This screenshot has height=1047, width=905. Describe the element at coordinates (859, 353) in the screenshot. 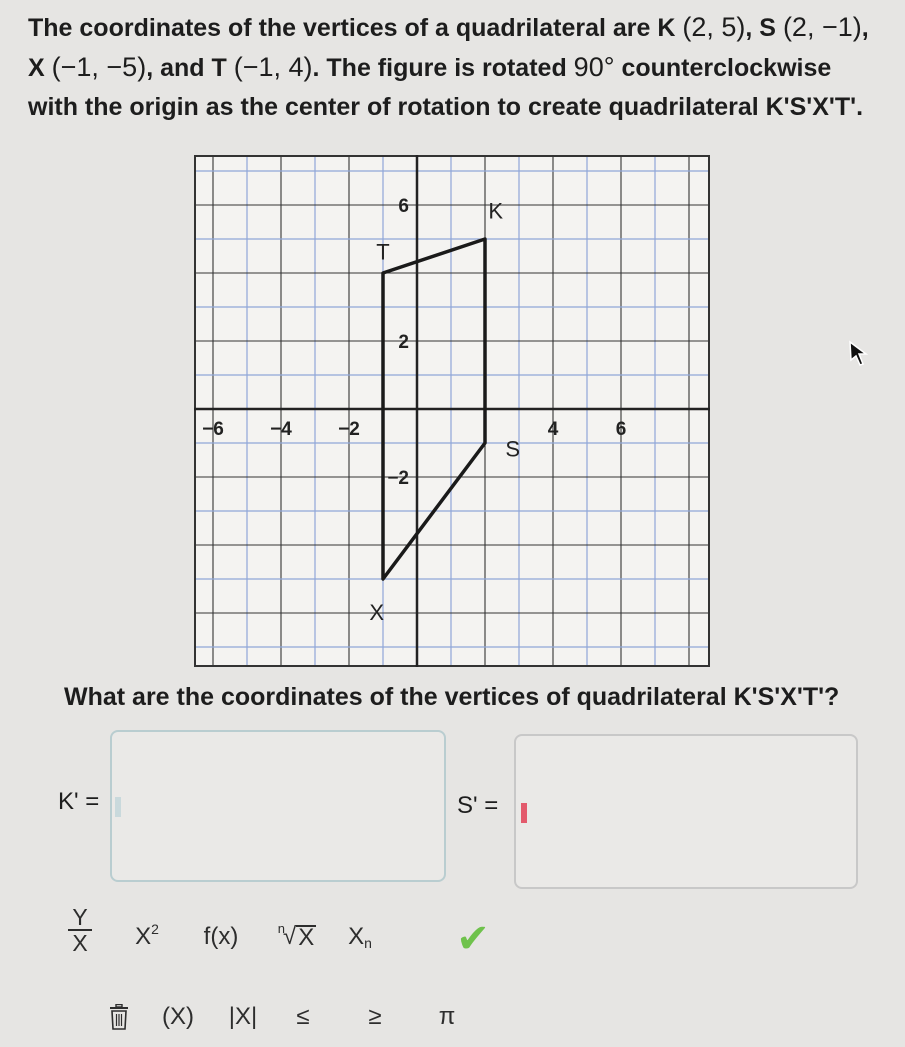

I see `mouse-pointer-icon` at that location.